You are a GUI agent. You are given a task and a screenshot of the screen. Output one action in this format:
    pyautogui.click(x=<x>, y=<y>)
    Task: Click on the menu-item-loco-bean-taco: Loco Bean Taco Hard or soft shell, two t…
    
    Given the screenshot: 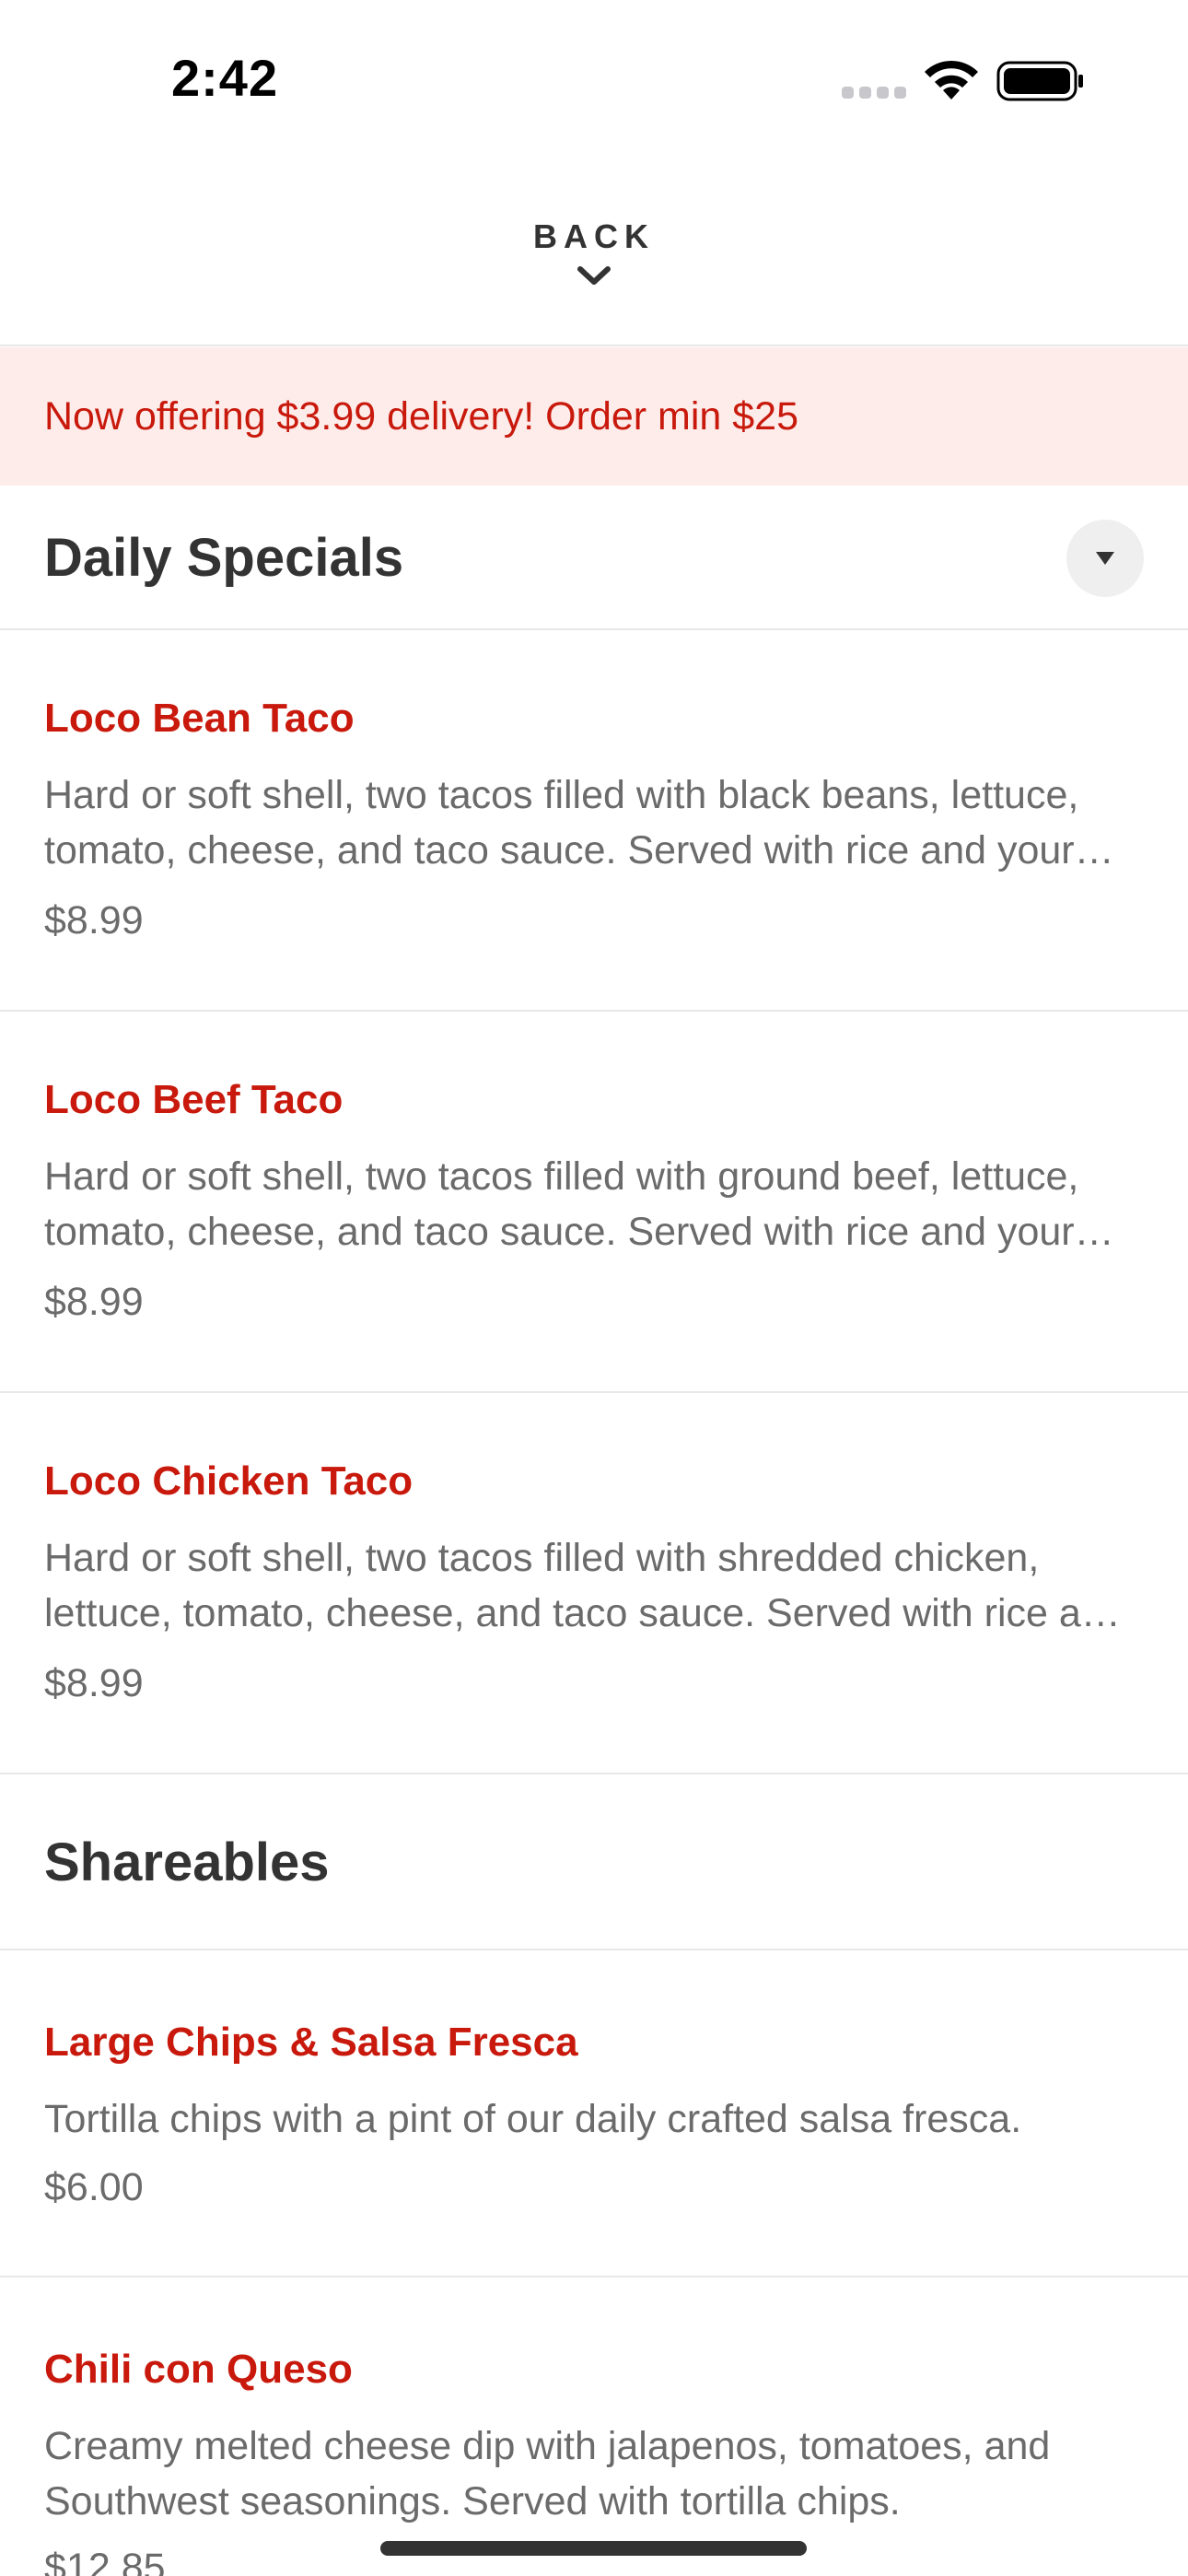 What is the action you would take?
    pyautogui.click(x=594, y=821)
    